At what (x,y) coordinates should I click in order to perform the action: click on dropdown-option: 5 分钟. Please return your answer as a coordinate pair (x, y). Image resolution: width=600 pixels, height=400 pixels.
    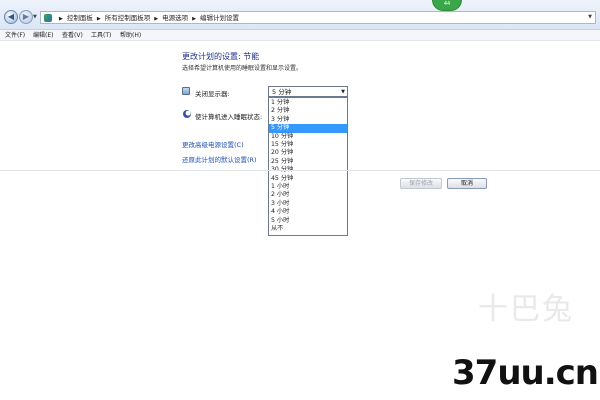
    Looking at the image, I should click on (308, 128).